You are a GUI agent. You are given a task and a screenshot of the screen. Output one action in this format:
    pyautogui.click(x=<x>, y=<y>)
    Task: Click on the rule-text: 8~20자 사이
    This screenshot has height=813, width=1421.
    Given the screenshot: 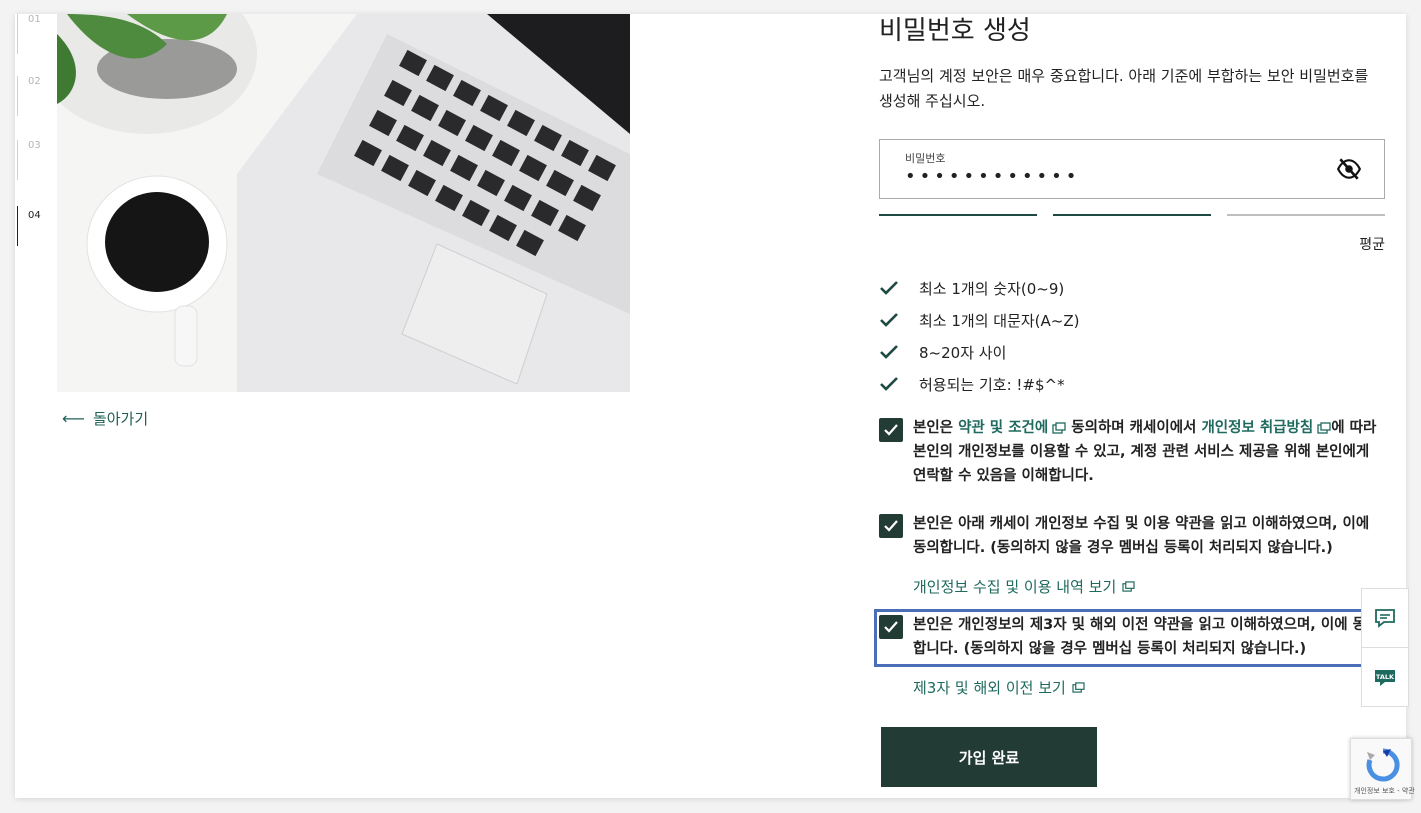 What is the action you would take?
    pyautogui.click(x=963, y=352)
    